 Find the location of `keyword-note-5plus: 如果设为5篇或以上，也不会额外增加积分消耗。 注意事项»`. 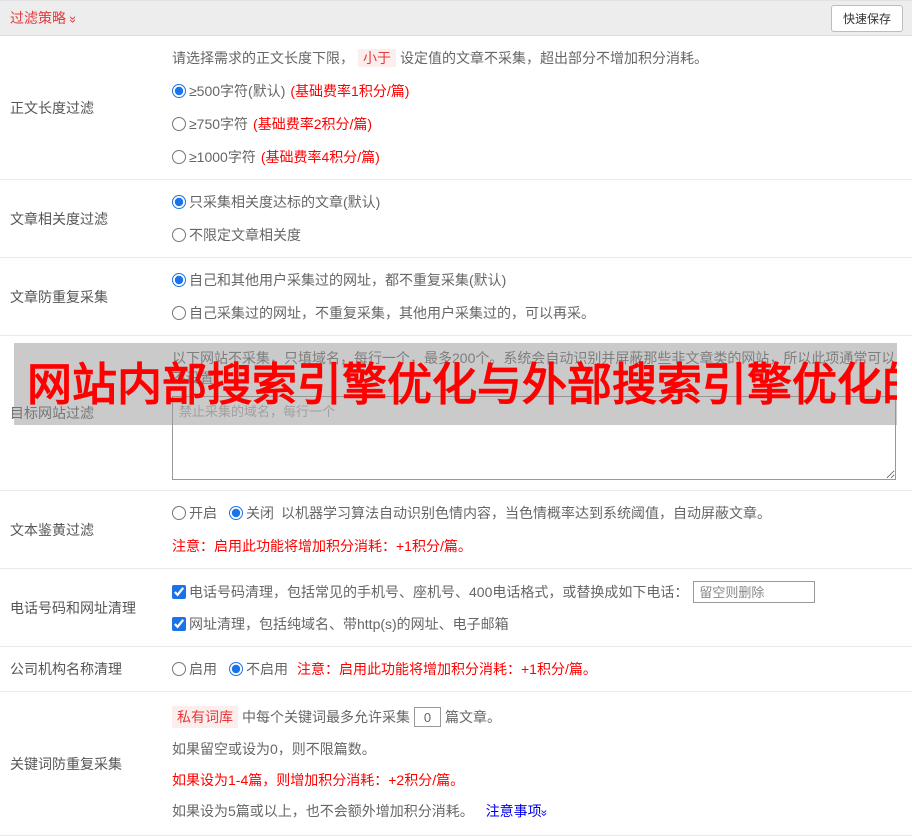

keyword-note-5plus: 如果设为5篇或以上，也不会额外增加积分消耗。 注意事项» is located at coordinates (538, 811).